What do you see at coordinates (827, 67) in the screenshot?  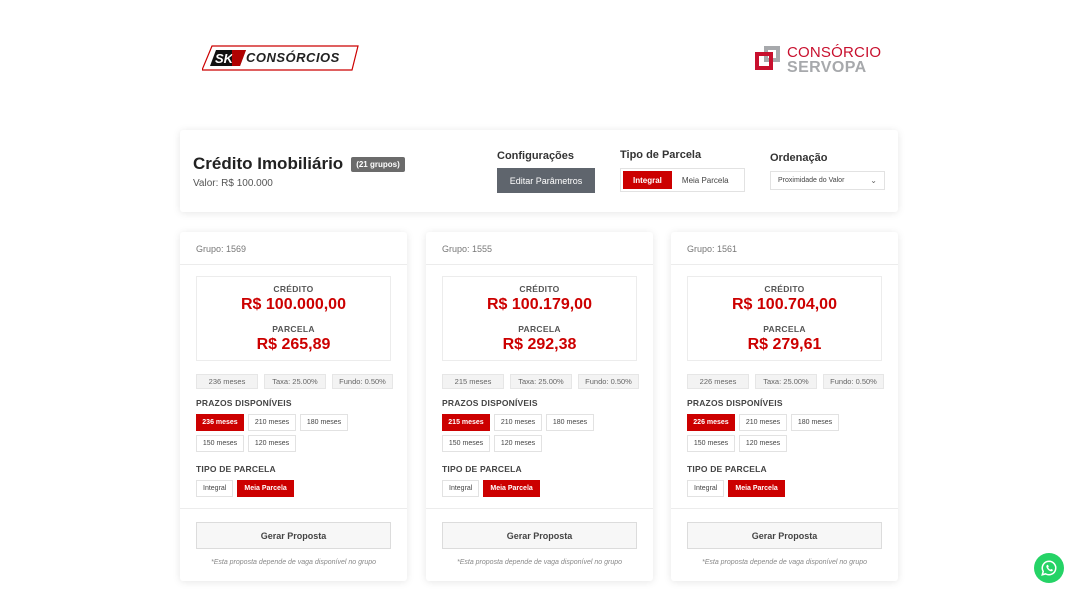 I see `servopa-logo-line2: SERVOPA` at bounding box center [827, 67].